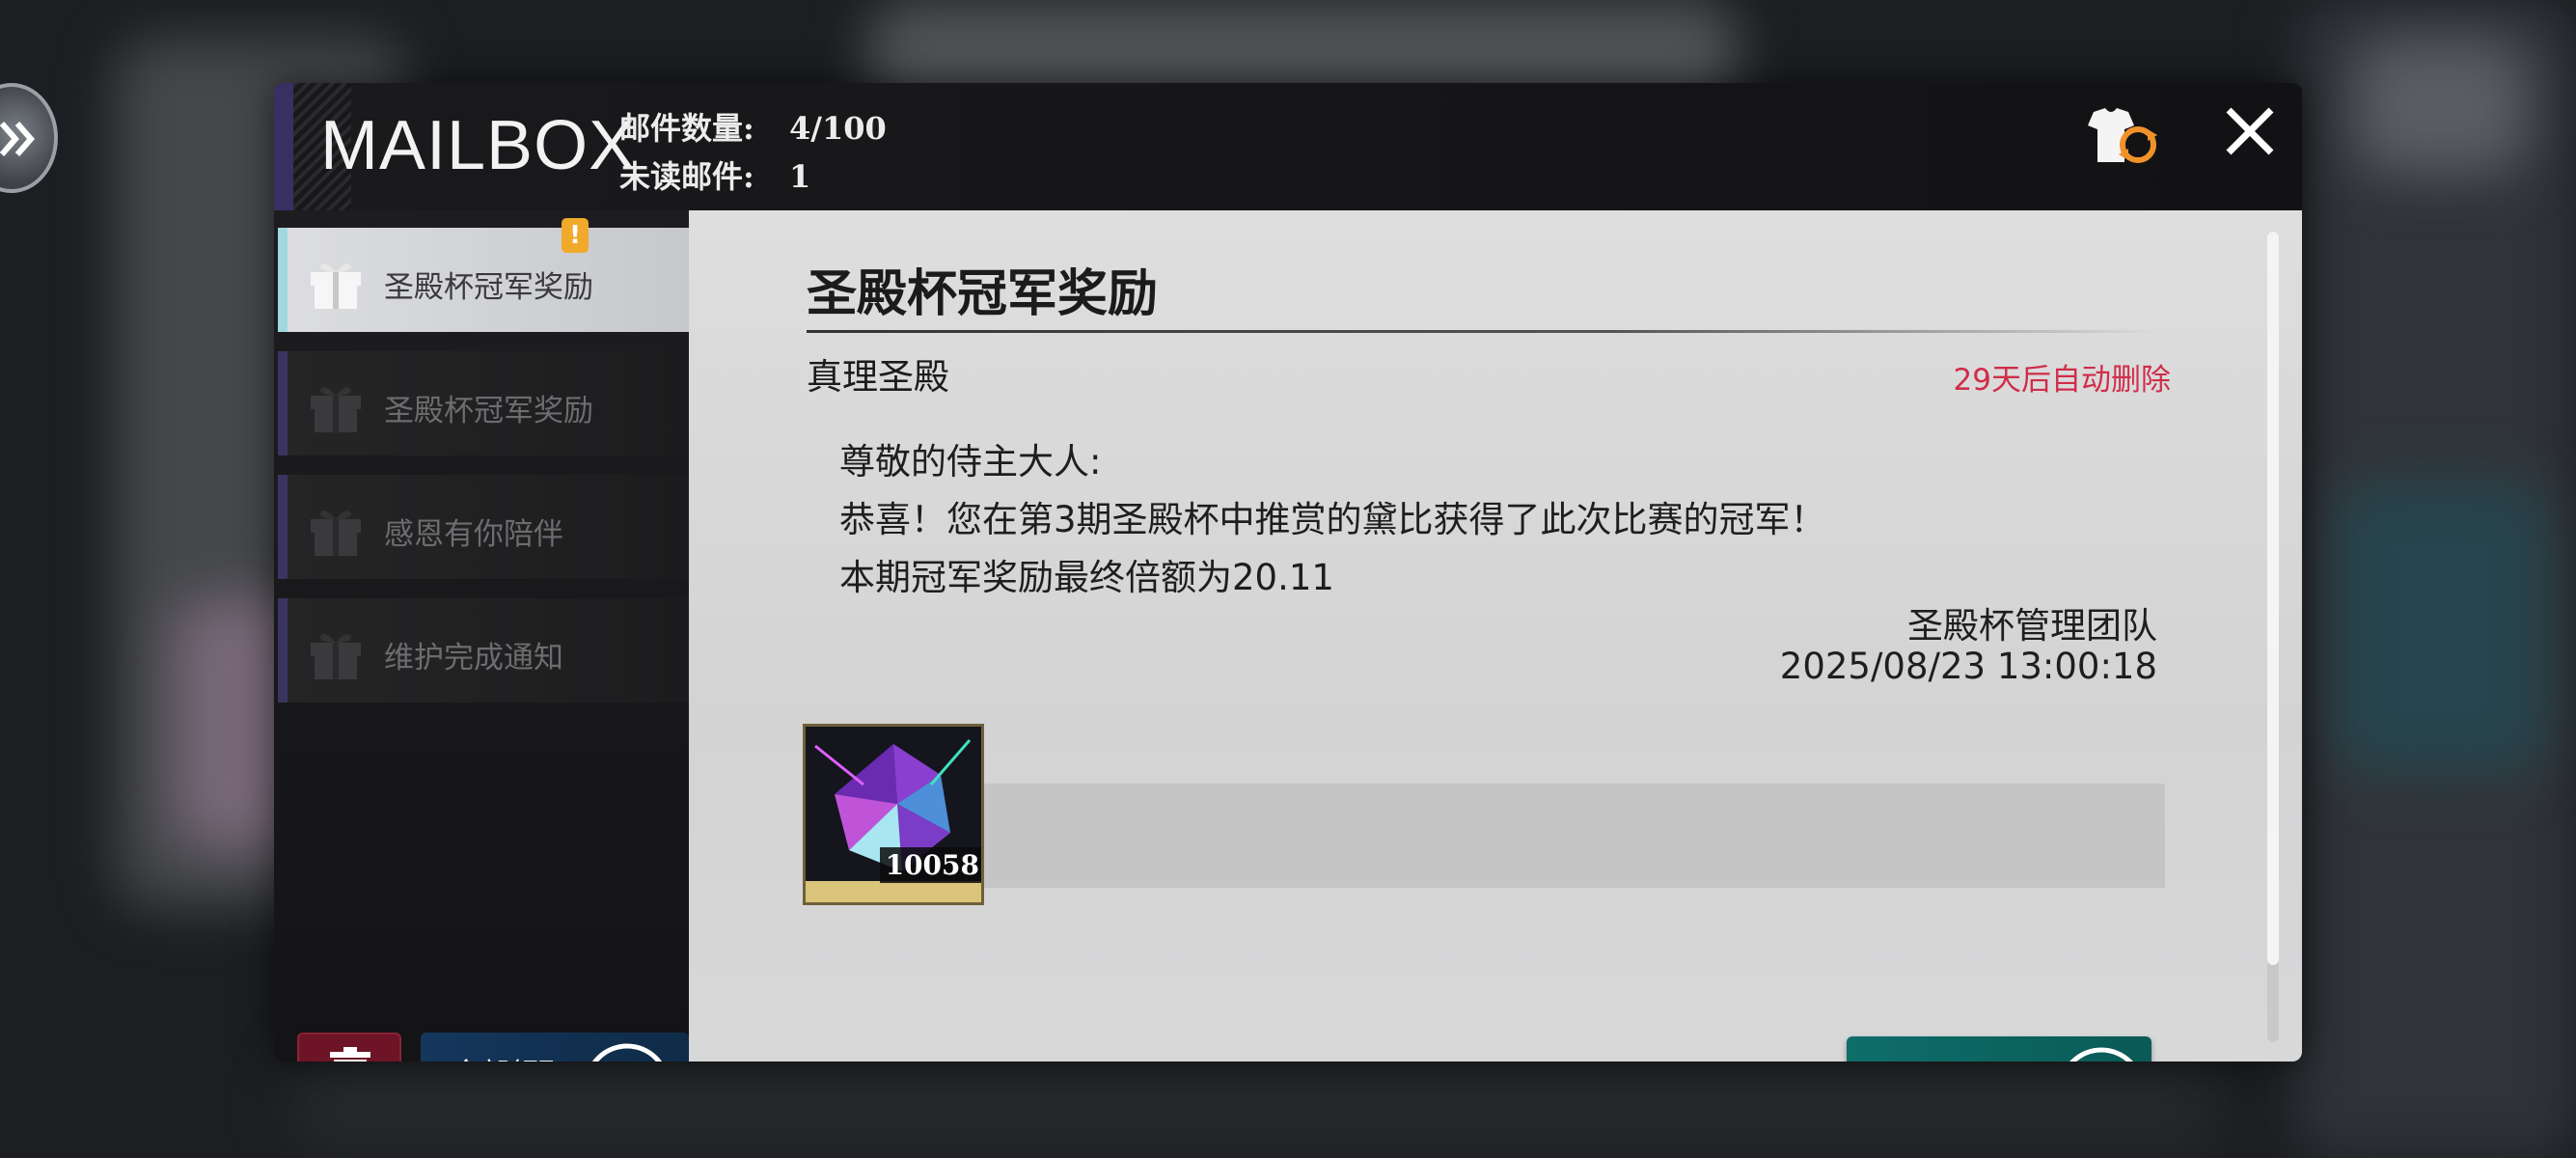 The height and width of the screenshot is (1158, 2576). What do you see at coordinates (474, 534) in the screenshot?
I see `mail-subject: 感恩有你陪伴` at bounding box center [474, 534].